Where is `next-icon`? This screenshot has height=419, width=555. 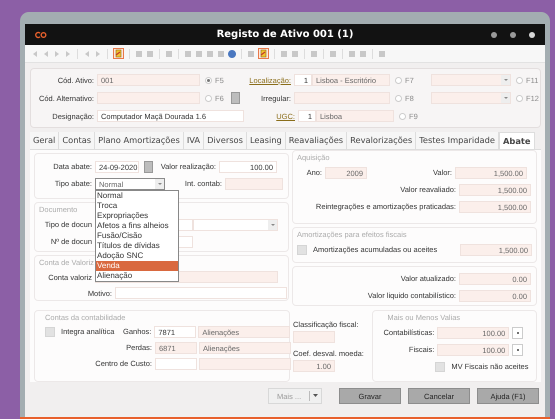
next-icon is located at coordinates (57, 54).